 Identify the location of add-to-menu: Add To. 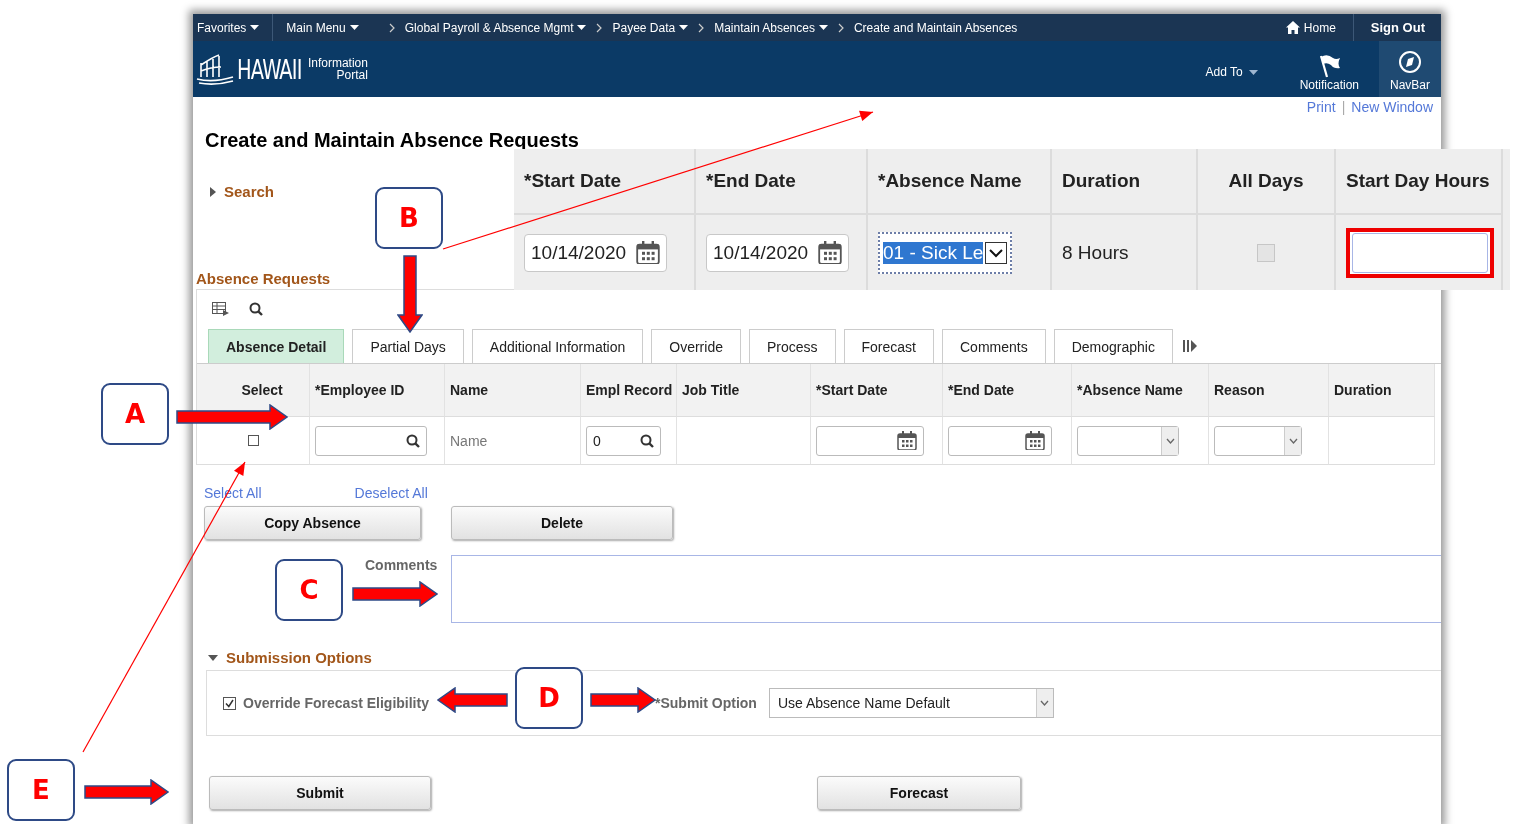
(1231, 72).